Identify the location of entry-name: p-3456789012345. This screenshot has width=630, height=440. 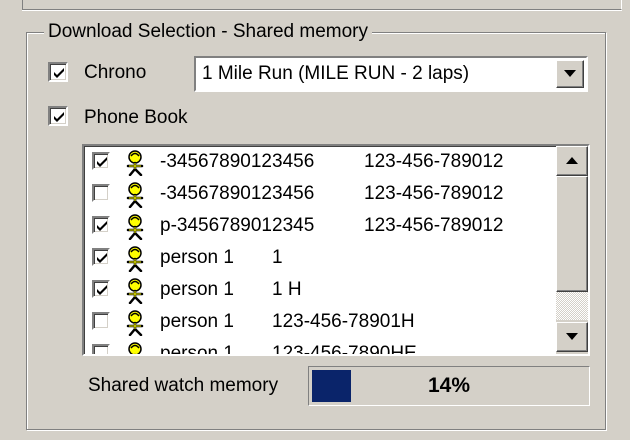
(237, 225).